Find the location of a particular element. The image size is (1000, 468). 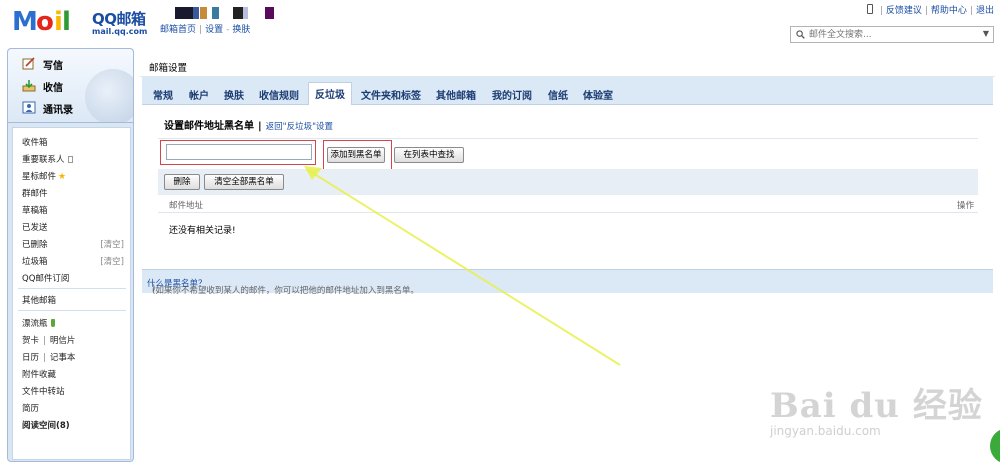

bottle-icon is located at coordinates (52, 323).